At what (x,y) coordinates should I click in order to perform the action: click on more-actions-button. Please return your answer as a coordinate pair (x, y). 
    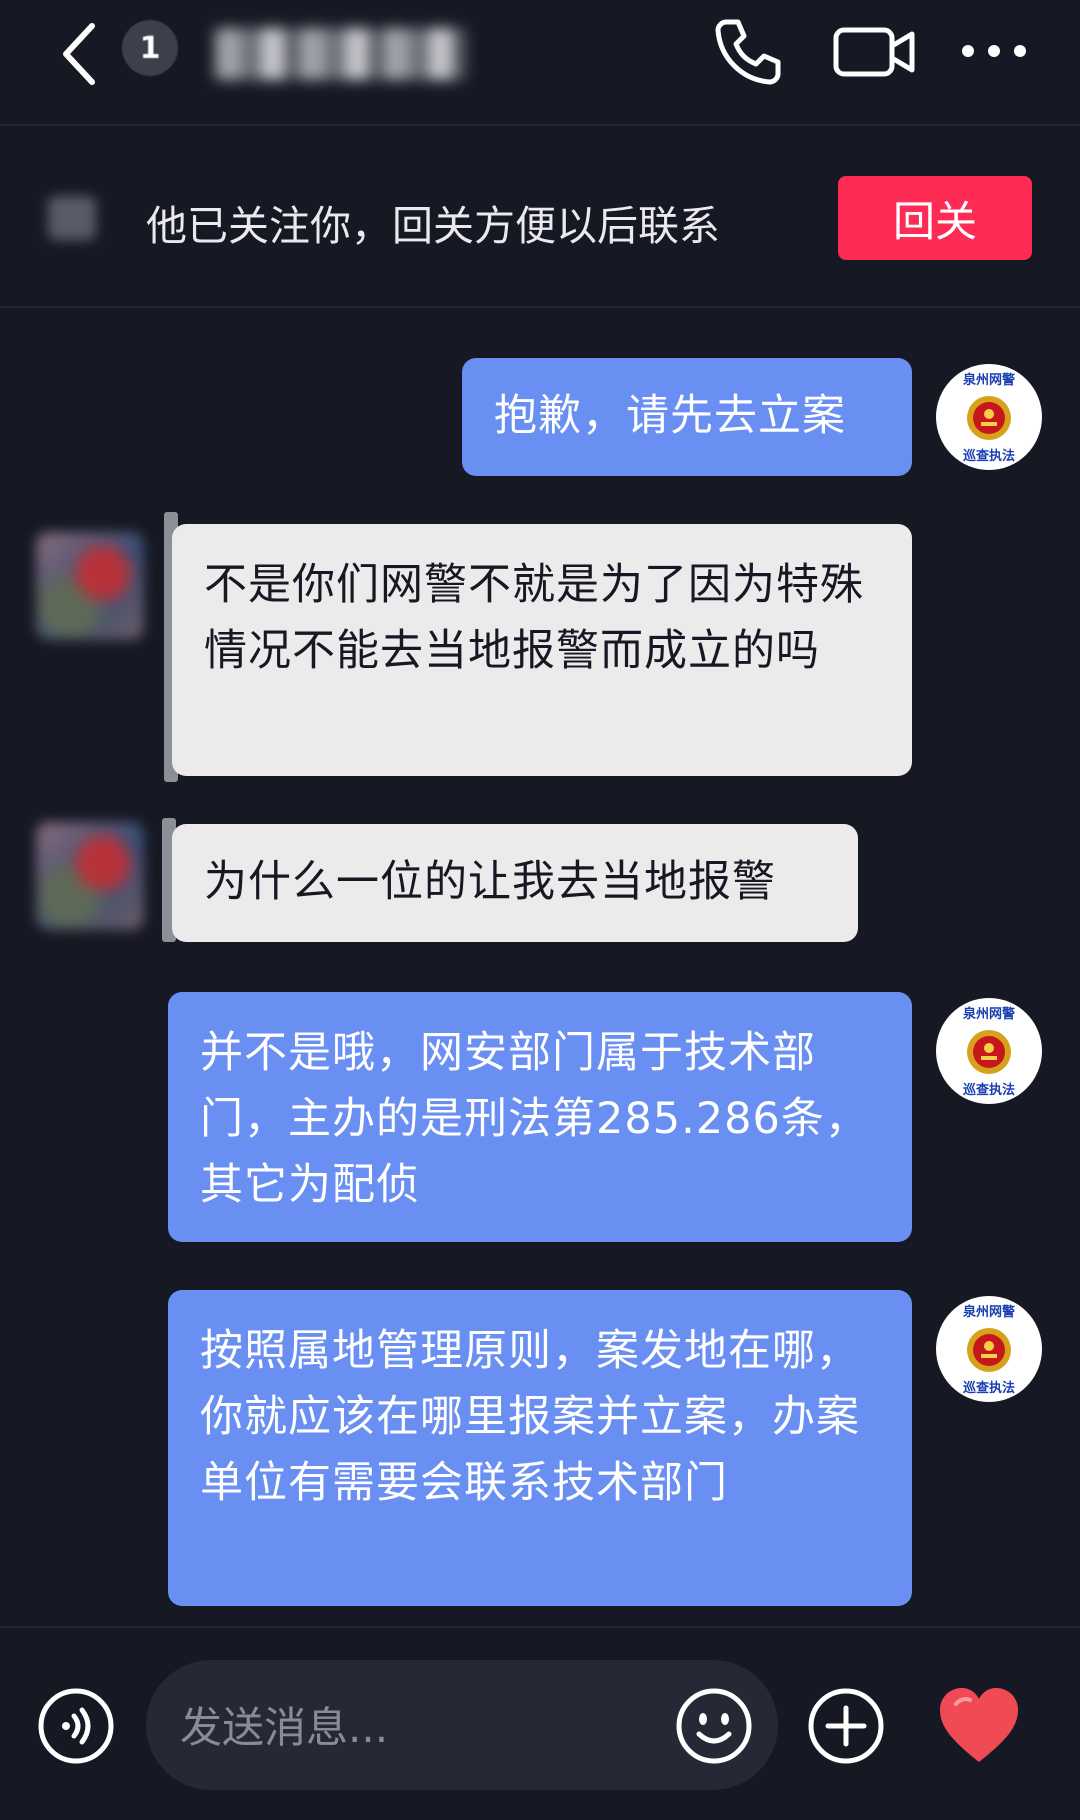
    Looking at the image, I should click on (846, 1726).